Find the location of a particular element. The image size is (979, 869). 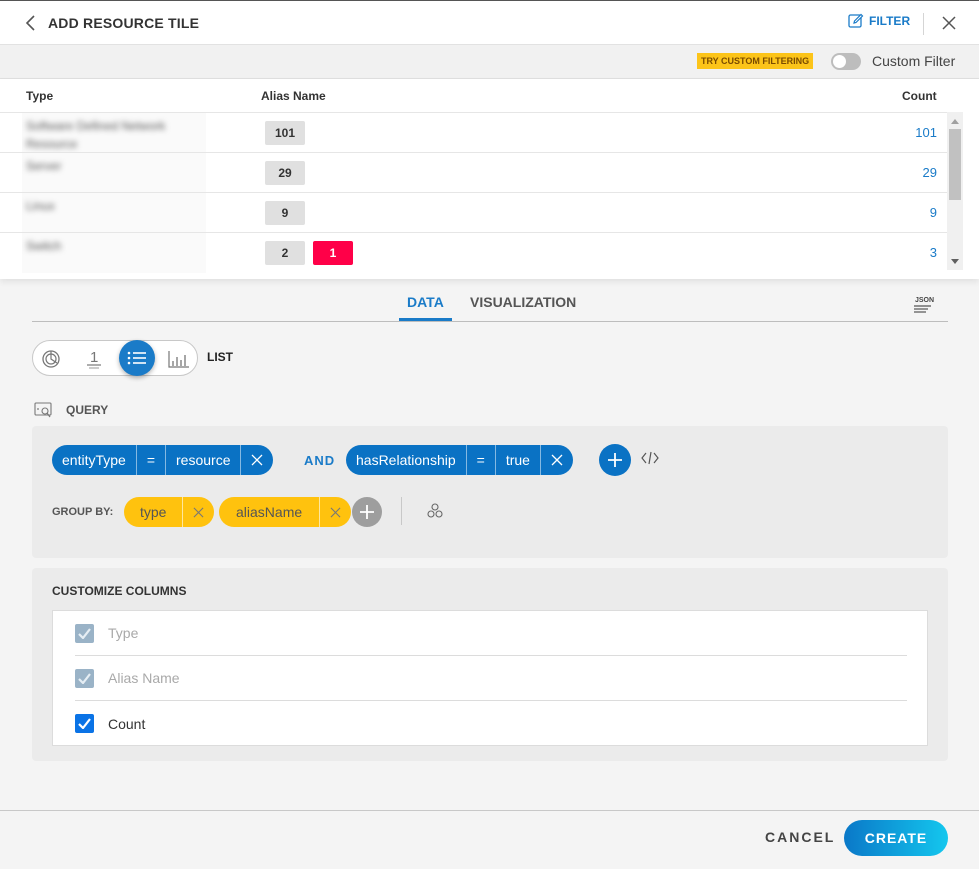

back-icon is located at coordinates (31, 23).